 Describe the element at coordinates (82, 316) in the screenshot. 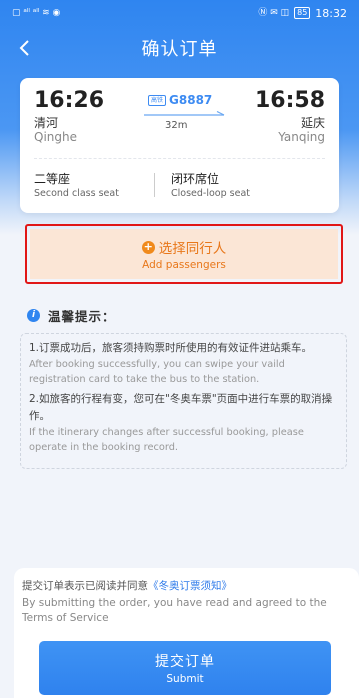

I see `tips-title: 温馨提示：` at that location.